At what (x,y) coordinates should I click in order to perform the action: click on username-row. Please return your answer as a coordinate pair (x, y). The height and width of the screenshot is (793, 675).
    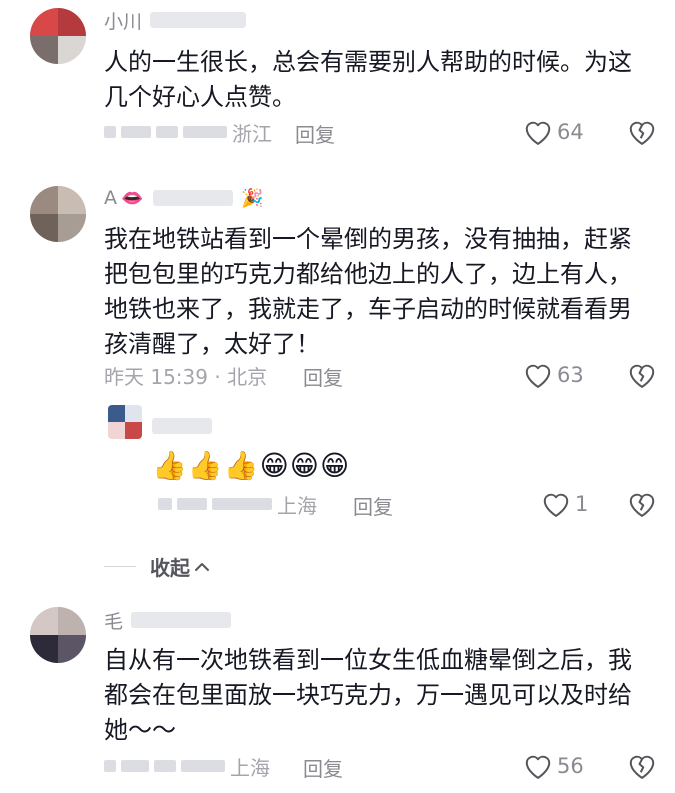
    Looking at the image, I should click on (182, 426).